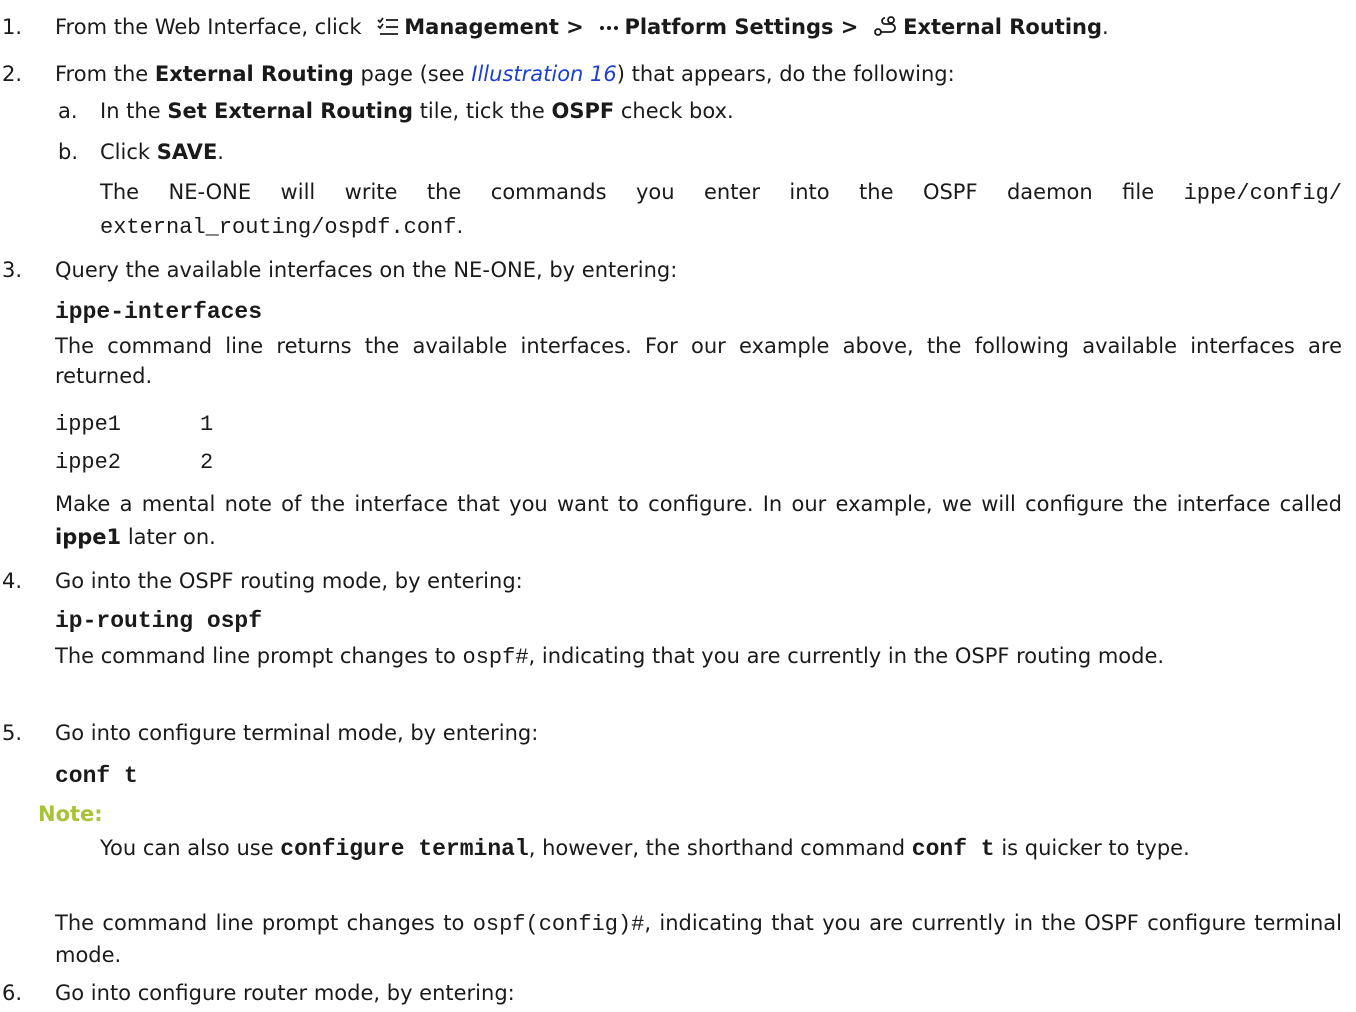  Describe the element at coordinates (68, 152) in the screenshot. I see `substep-number: b.` at that location.